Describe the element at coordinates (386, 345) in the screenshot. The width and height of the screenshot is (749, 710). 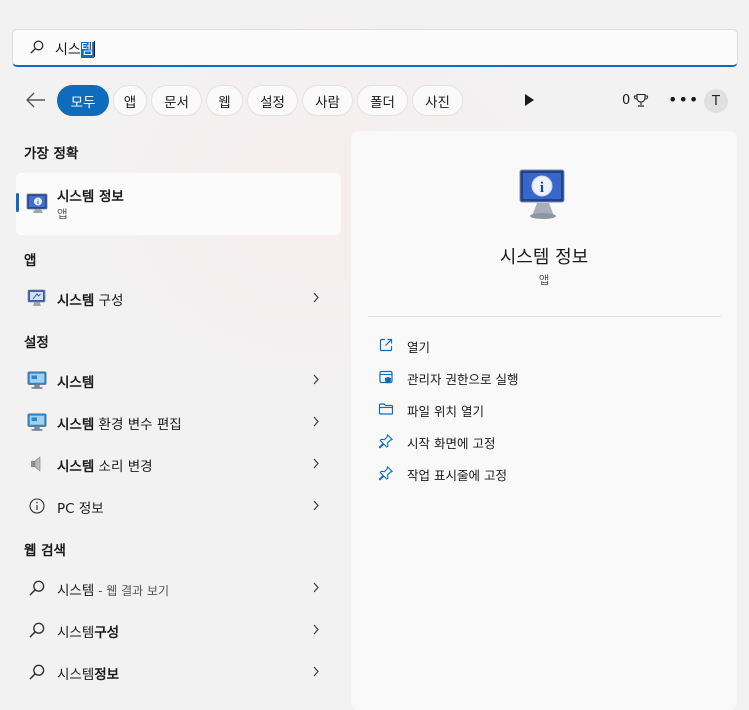
I see `open-external-icon` at that location.